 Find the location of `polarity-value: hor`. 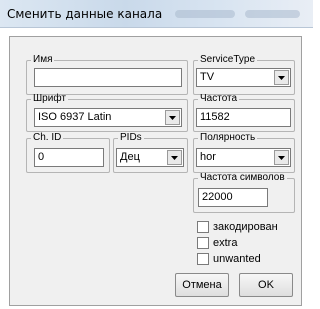

polarity-value: hor is located at coordinates (208, 157).